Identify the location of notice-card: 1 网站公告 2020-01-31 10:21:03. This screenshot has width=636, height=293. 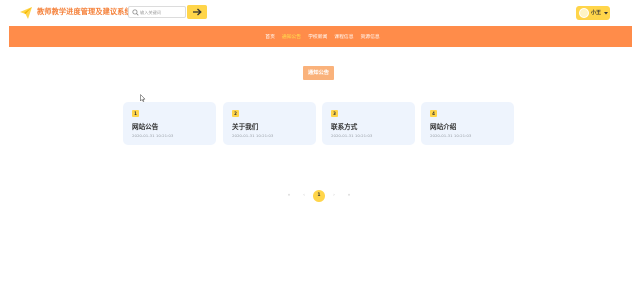
(169, 123).